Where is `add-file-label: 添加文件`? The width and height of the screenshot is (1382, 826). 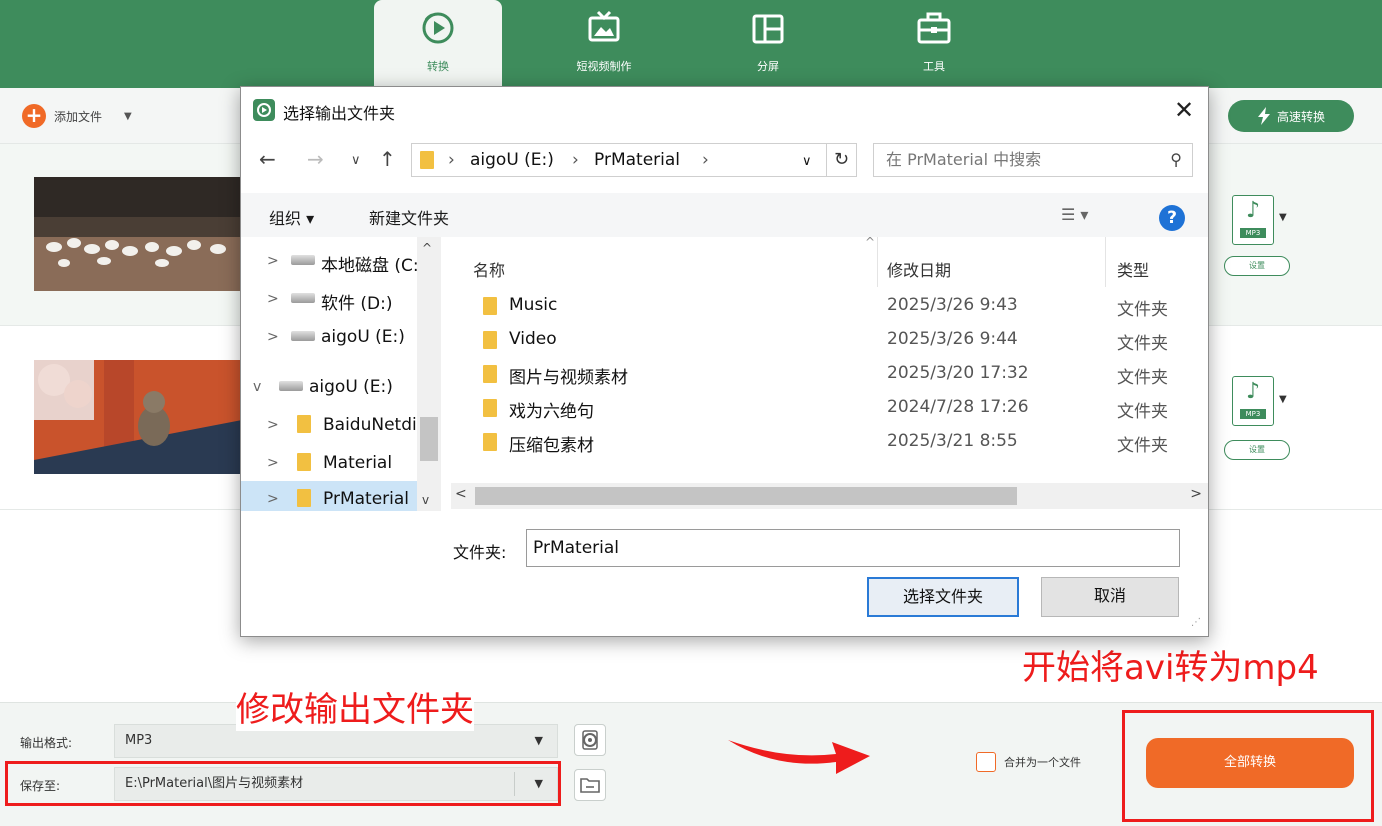 add-file-label: 添加文件 is located at coordinates (78, 116).